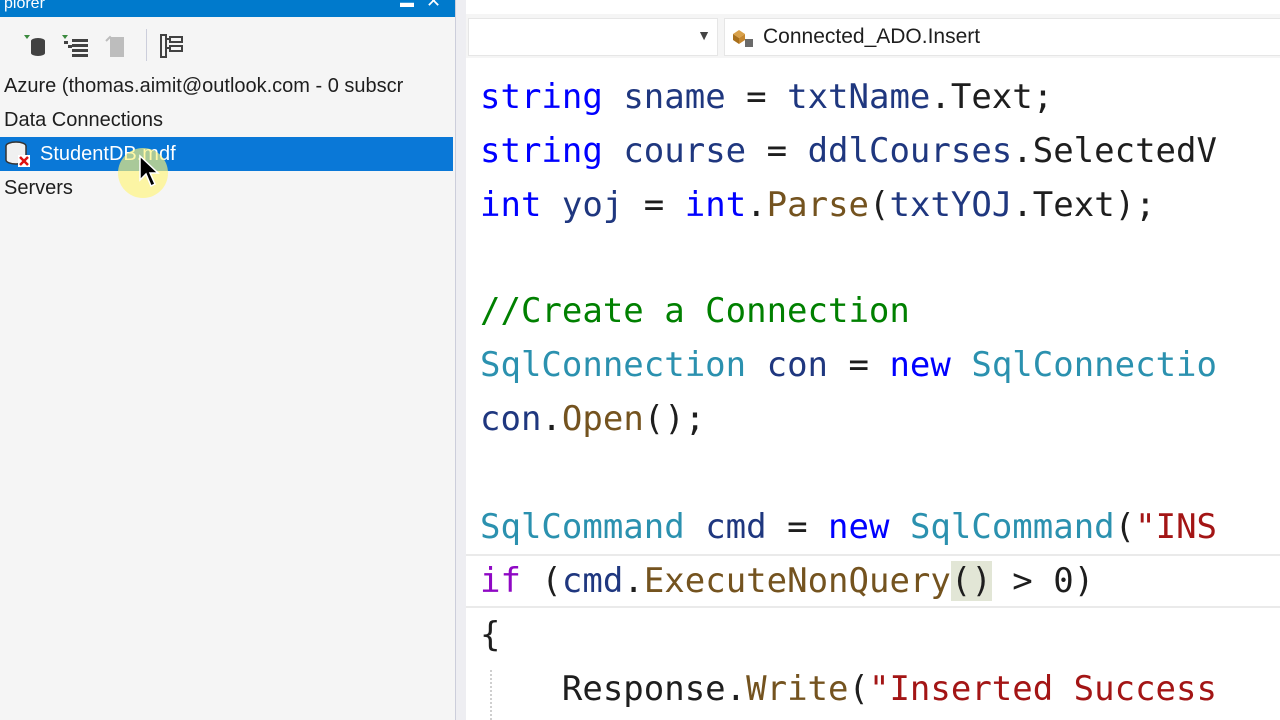 The width and height of the screenshot is (1280, 720). Describe the element at coordinates (593, 37) in the screenshot. I see `class-dropdown: ▼` at that location.